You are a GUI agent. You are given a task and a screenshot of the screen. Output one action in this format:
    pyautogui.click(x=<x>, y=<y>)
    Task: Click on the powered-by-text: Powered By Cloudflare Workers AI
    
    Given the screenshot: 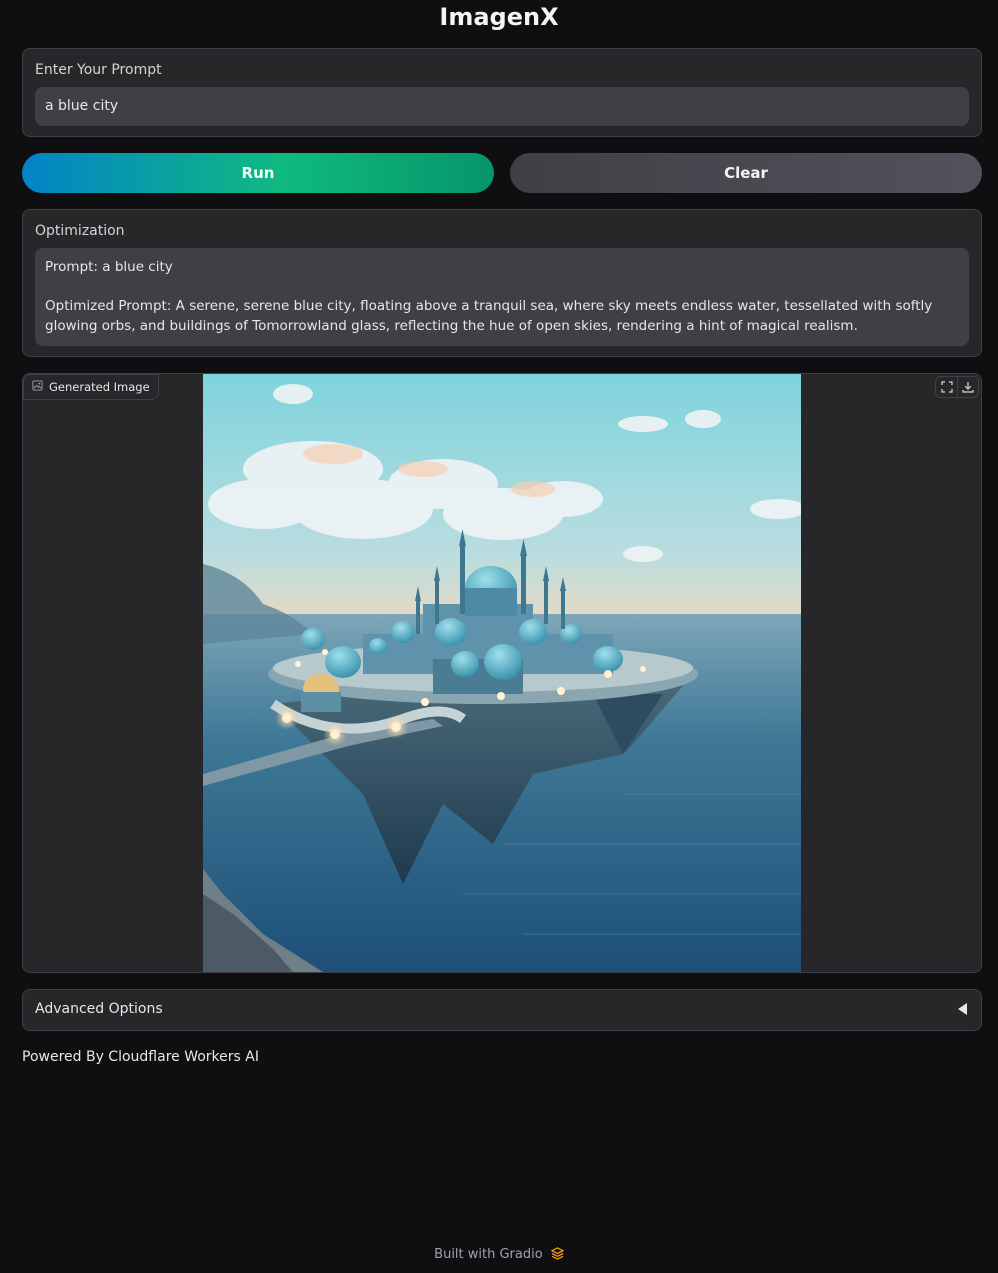 What is the action you would take?
    pyautogui.click(x=140, y=1057)
    